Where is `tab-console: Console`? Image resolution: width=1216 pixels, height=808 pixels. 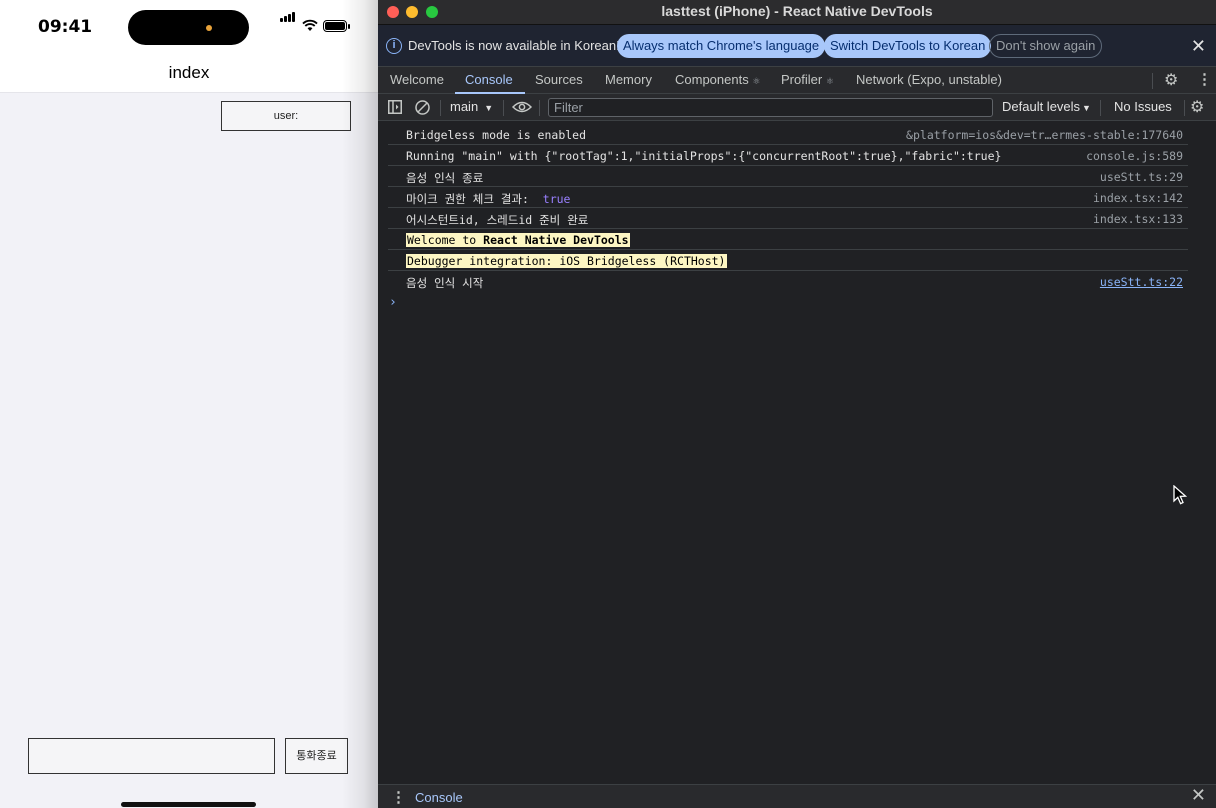 tab-console: Console is located at coordinates (490, 80).